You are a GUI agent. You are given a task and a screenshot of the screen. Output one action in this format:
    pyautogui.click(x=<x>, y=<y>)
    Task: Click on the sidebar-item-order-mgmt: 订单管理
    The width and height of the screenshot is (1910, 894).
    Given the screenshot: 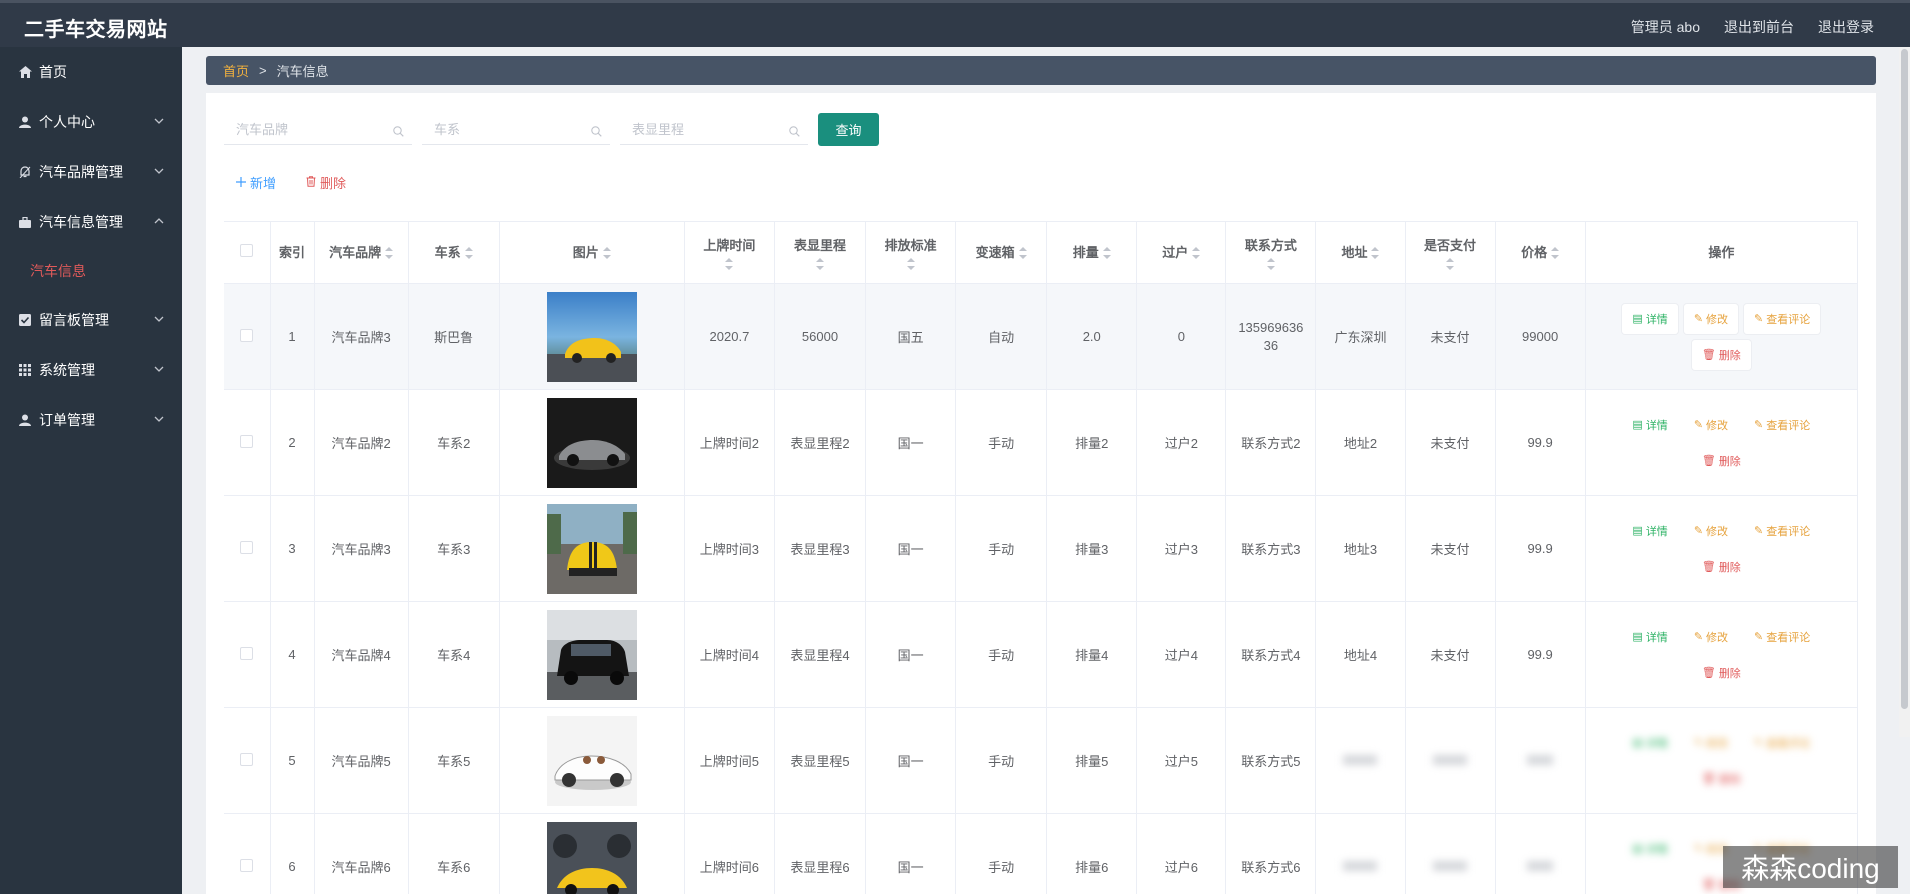 What is the action you would take?
    pyautogui.click(x=91, y=420)
    